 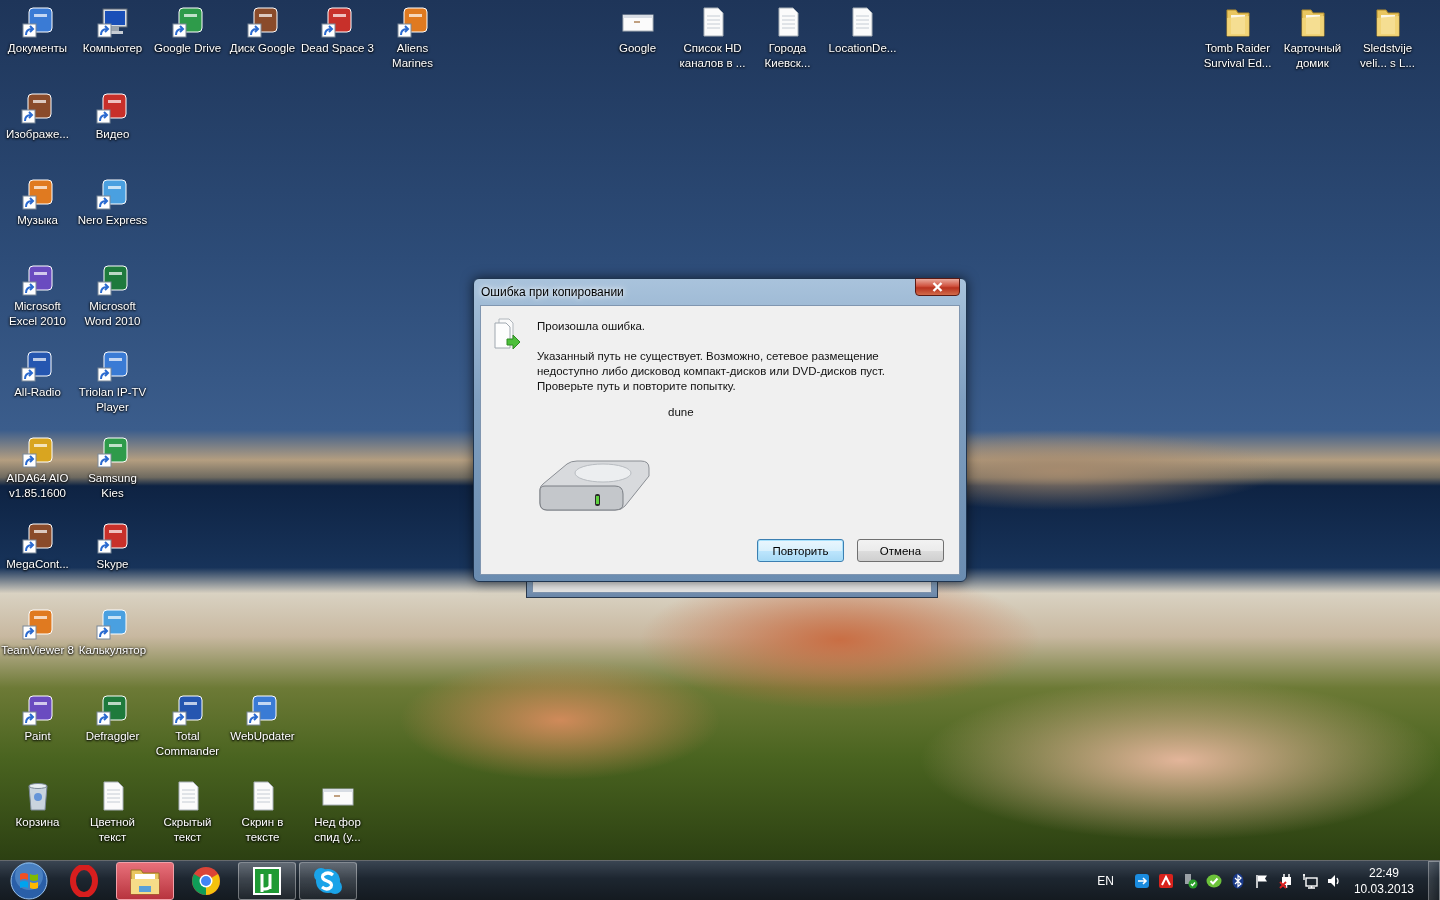 What do you see at coordinates (1285, 880) in the screenshot?
I see `plug-icon` at bounding box center [1285, 880].